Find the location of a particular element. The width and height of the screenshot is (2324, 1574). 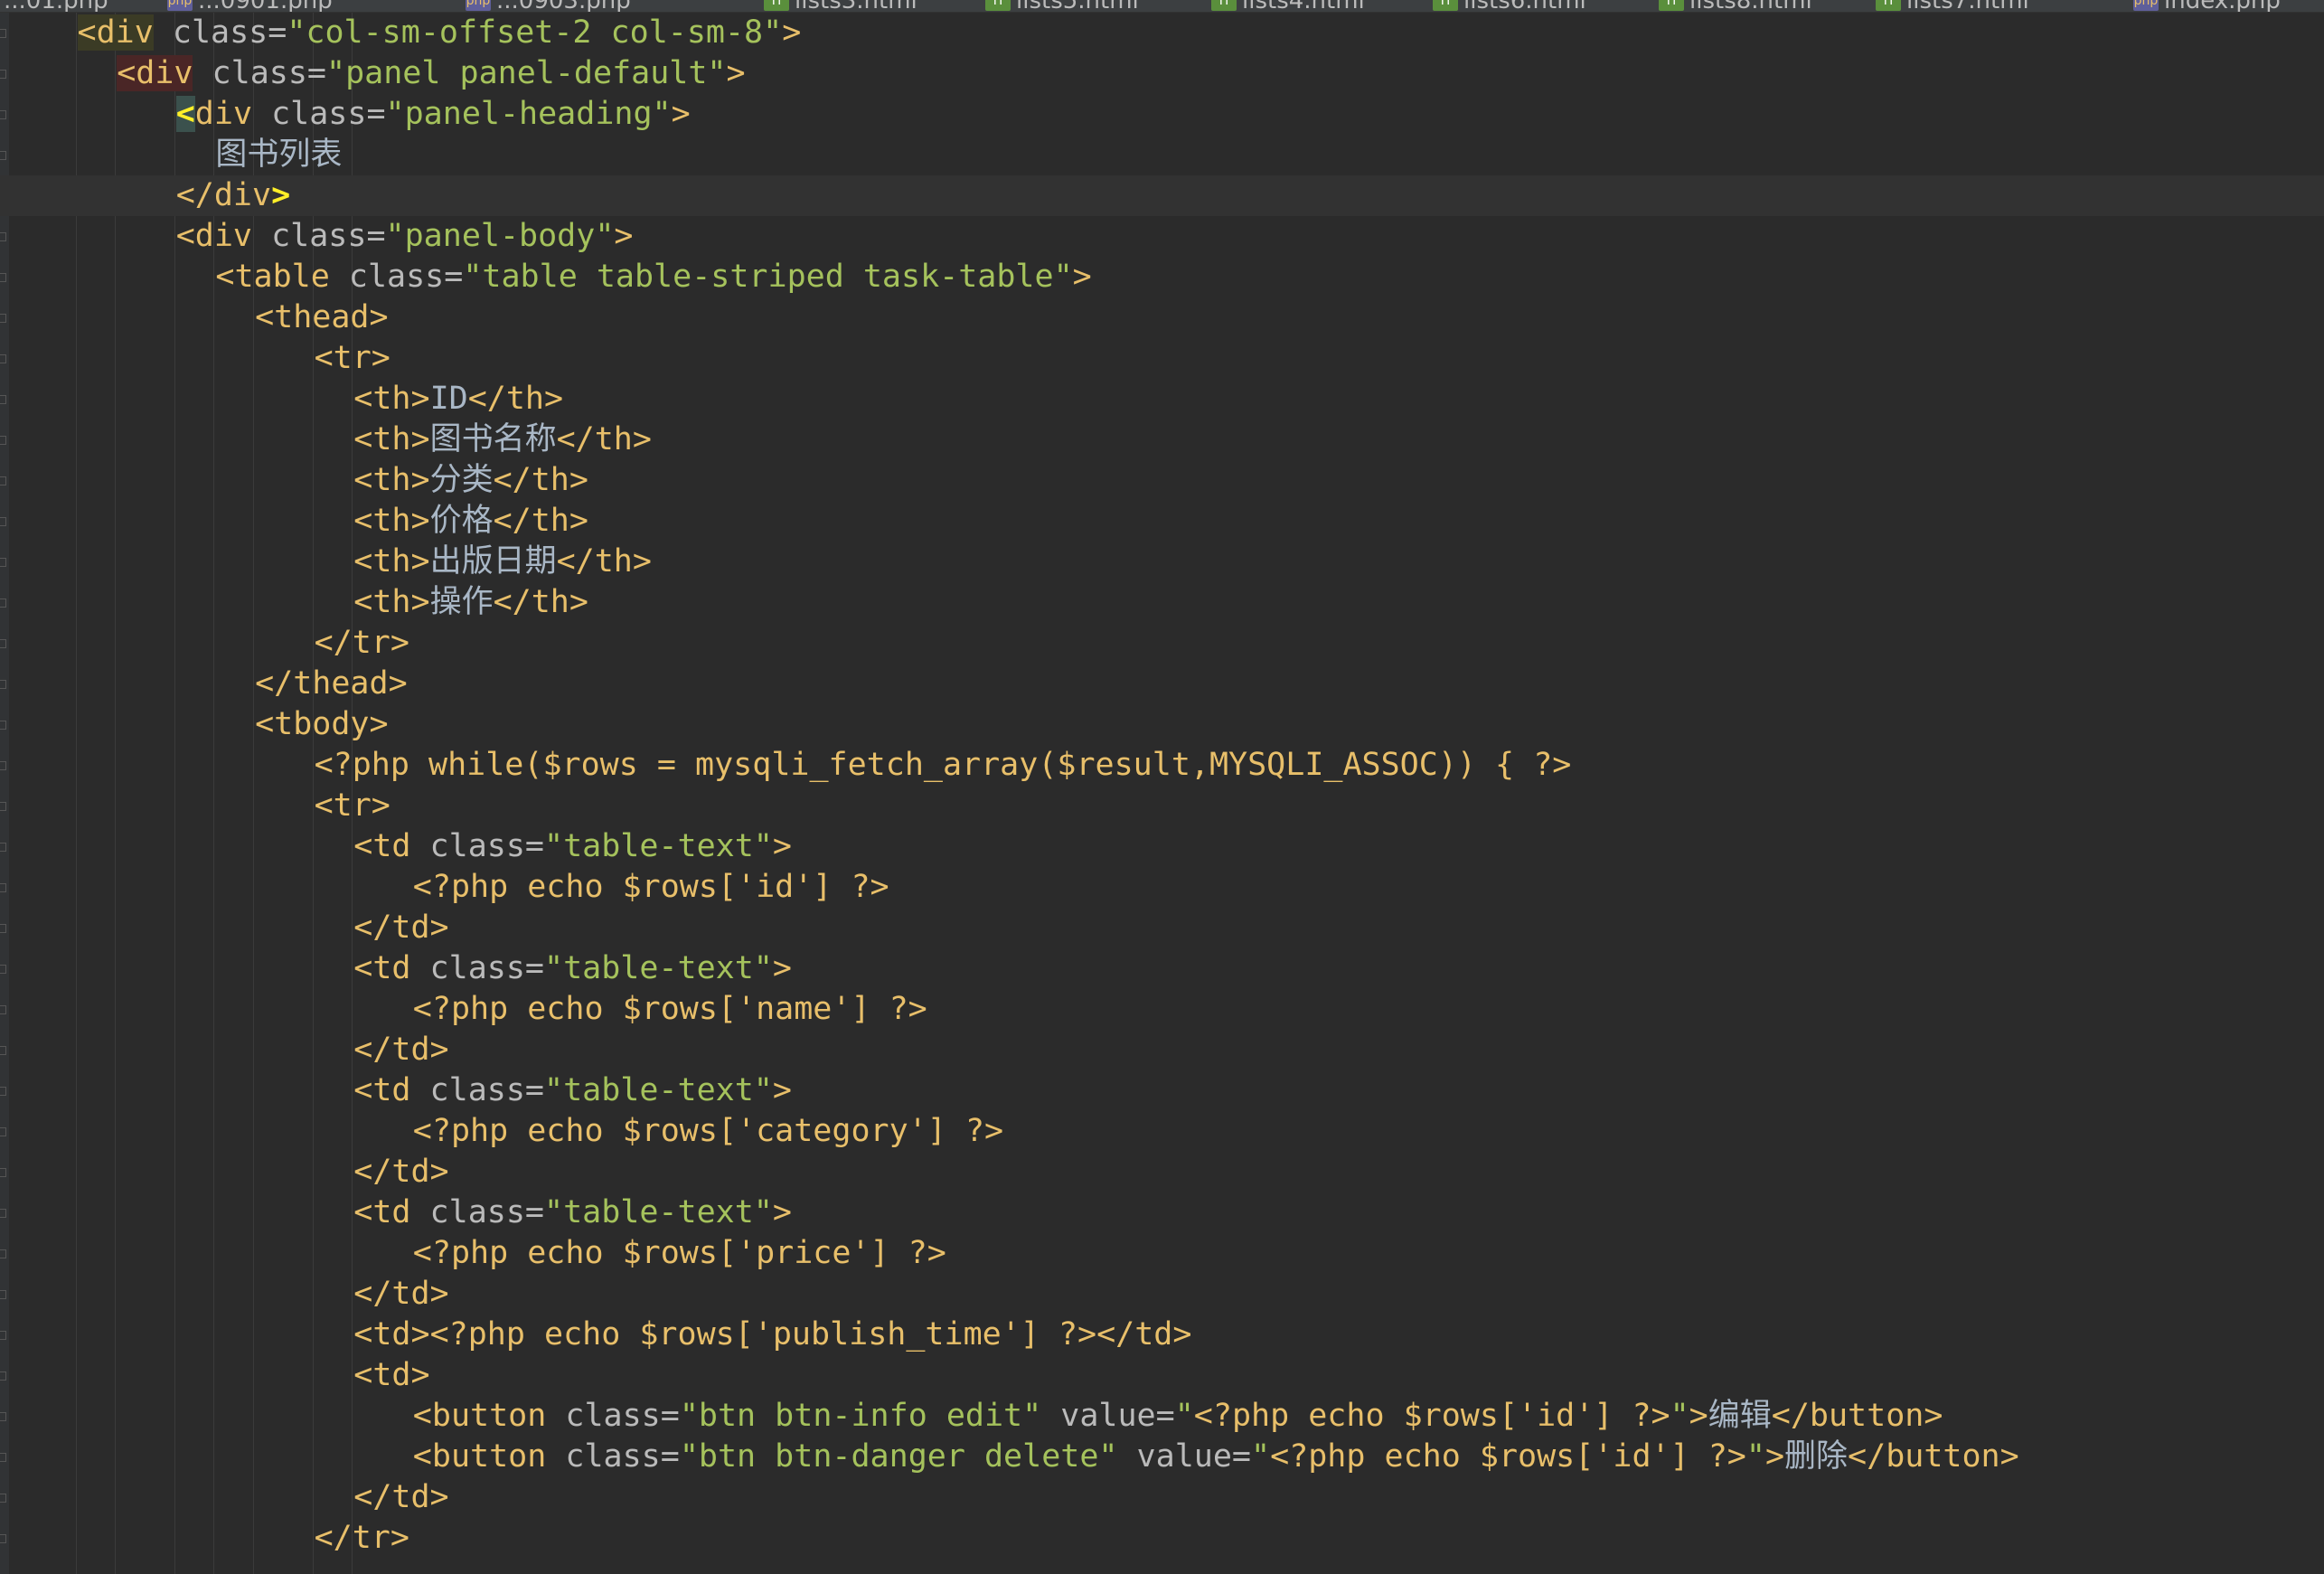

code-token: <?php echo $rows['name'] ?> is located at coordinates (670, 1009).